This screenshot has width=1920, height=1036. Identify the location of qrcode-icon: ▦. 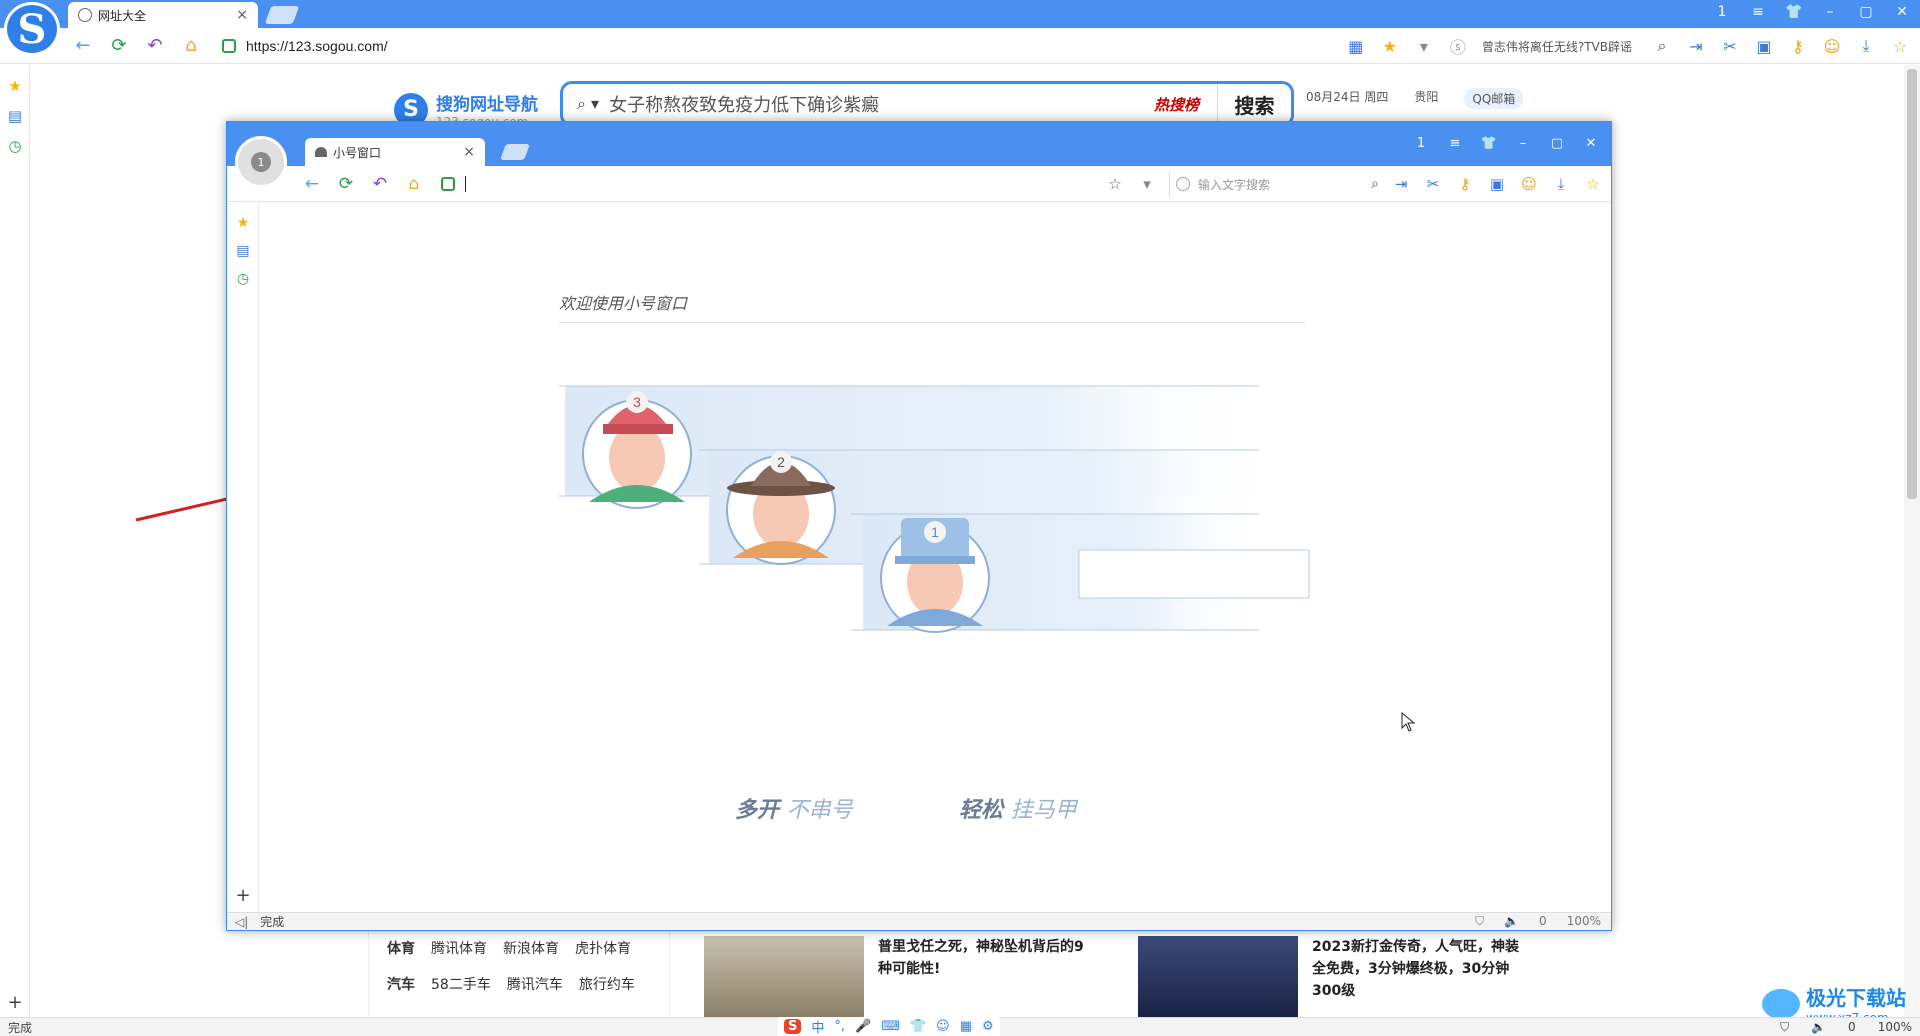
(1356, 46).